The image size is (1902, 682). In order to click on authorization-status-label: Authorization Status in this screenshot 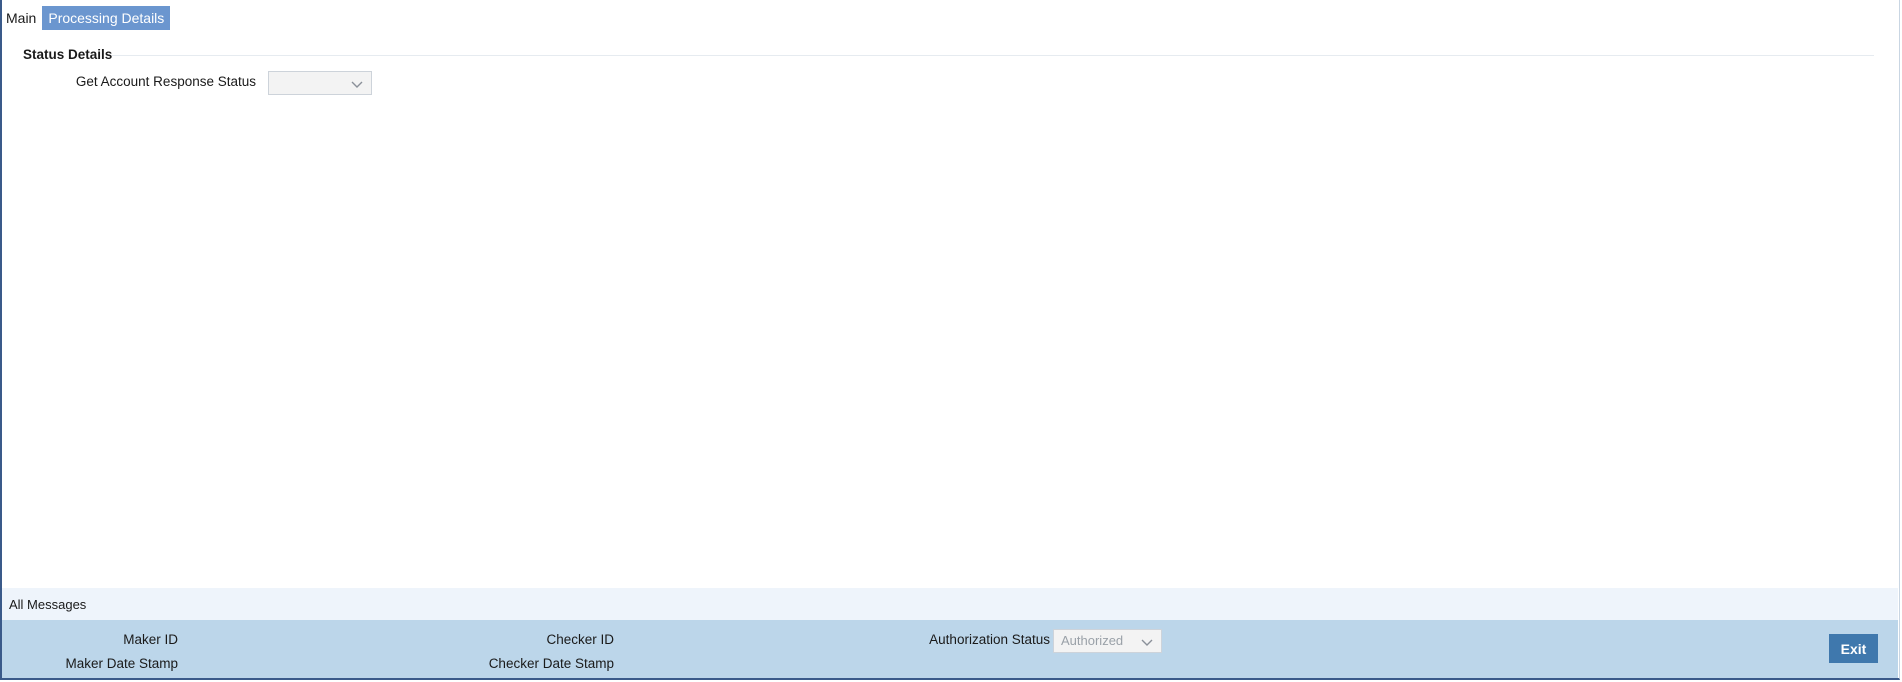, I will do `click(989, 639)`.